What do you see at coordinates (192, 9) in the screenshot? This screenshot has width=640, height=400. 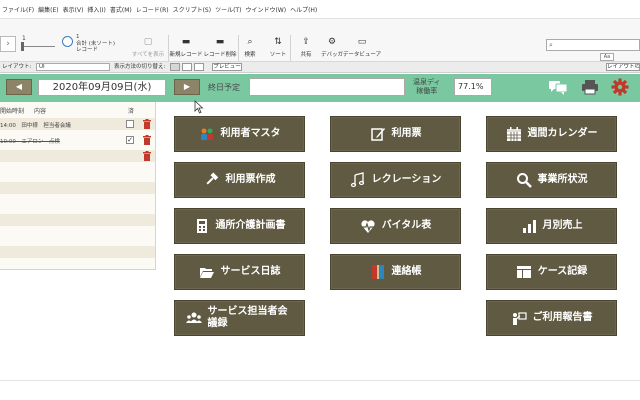 I see `menu-scripts: スクリプト(S)` at bounding box center [192, 9].